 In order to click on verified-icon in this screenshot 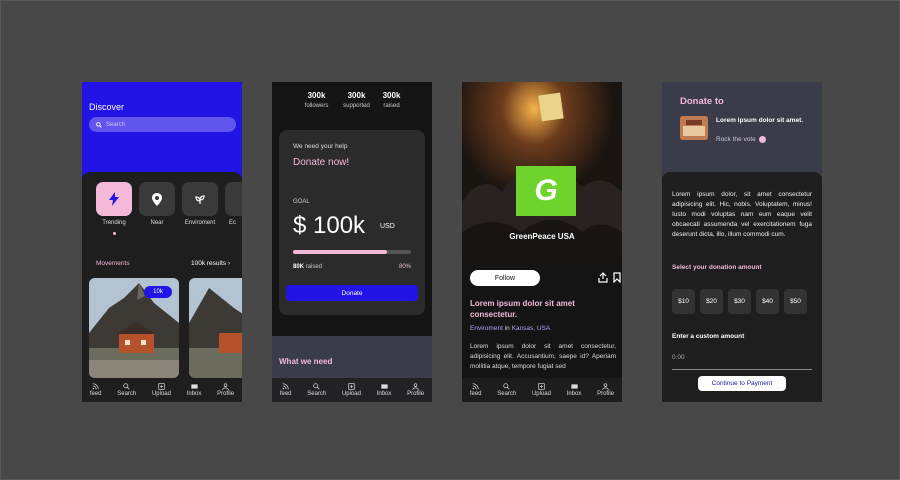, I will do `click(762, 139)`.